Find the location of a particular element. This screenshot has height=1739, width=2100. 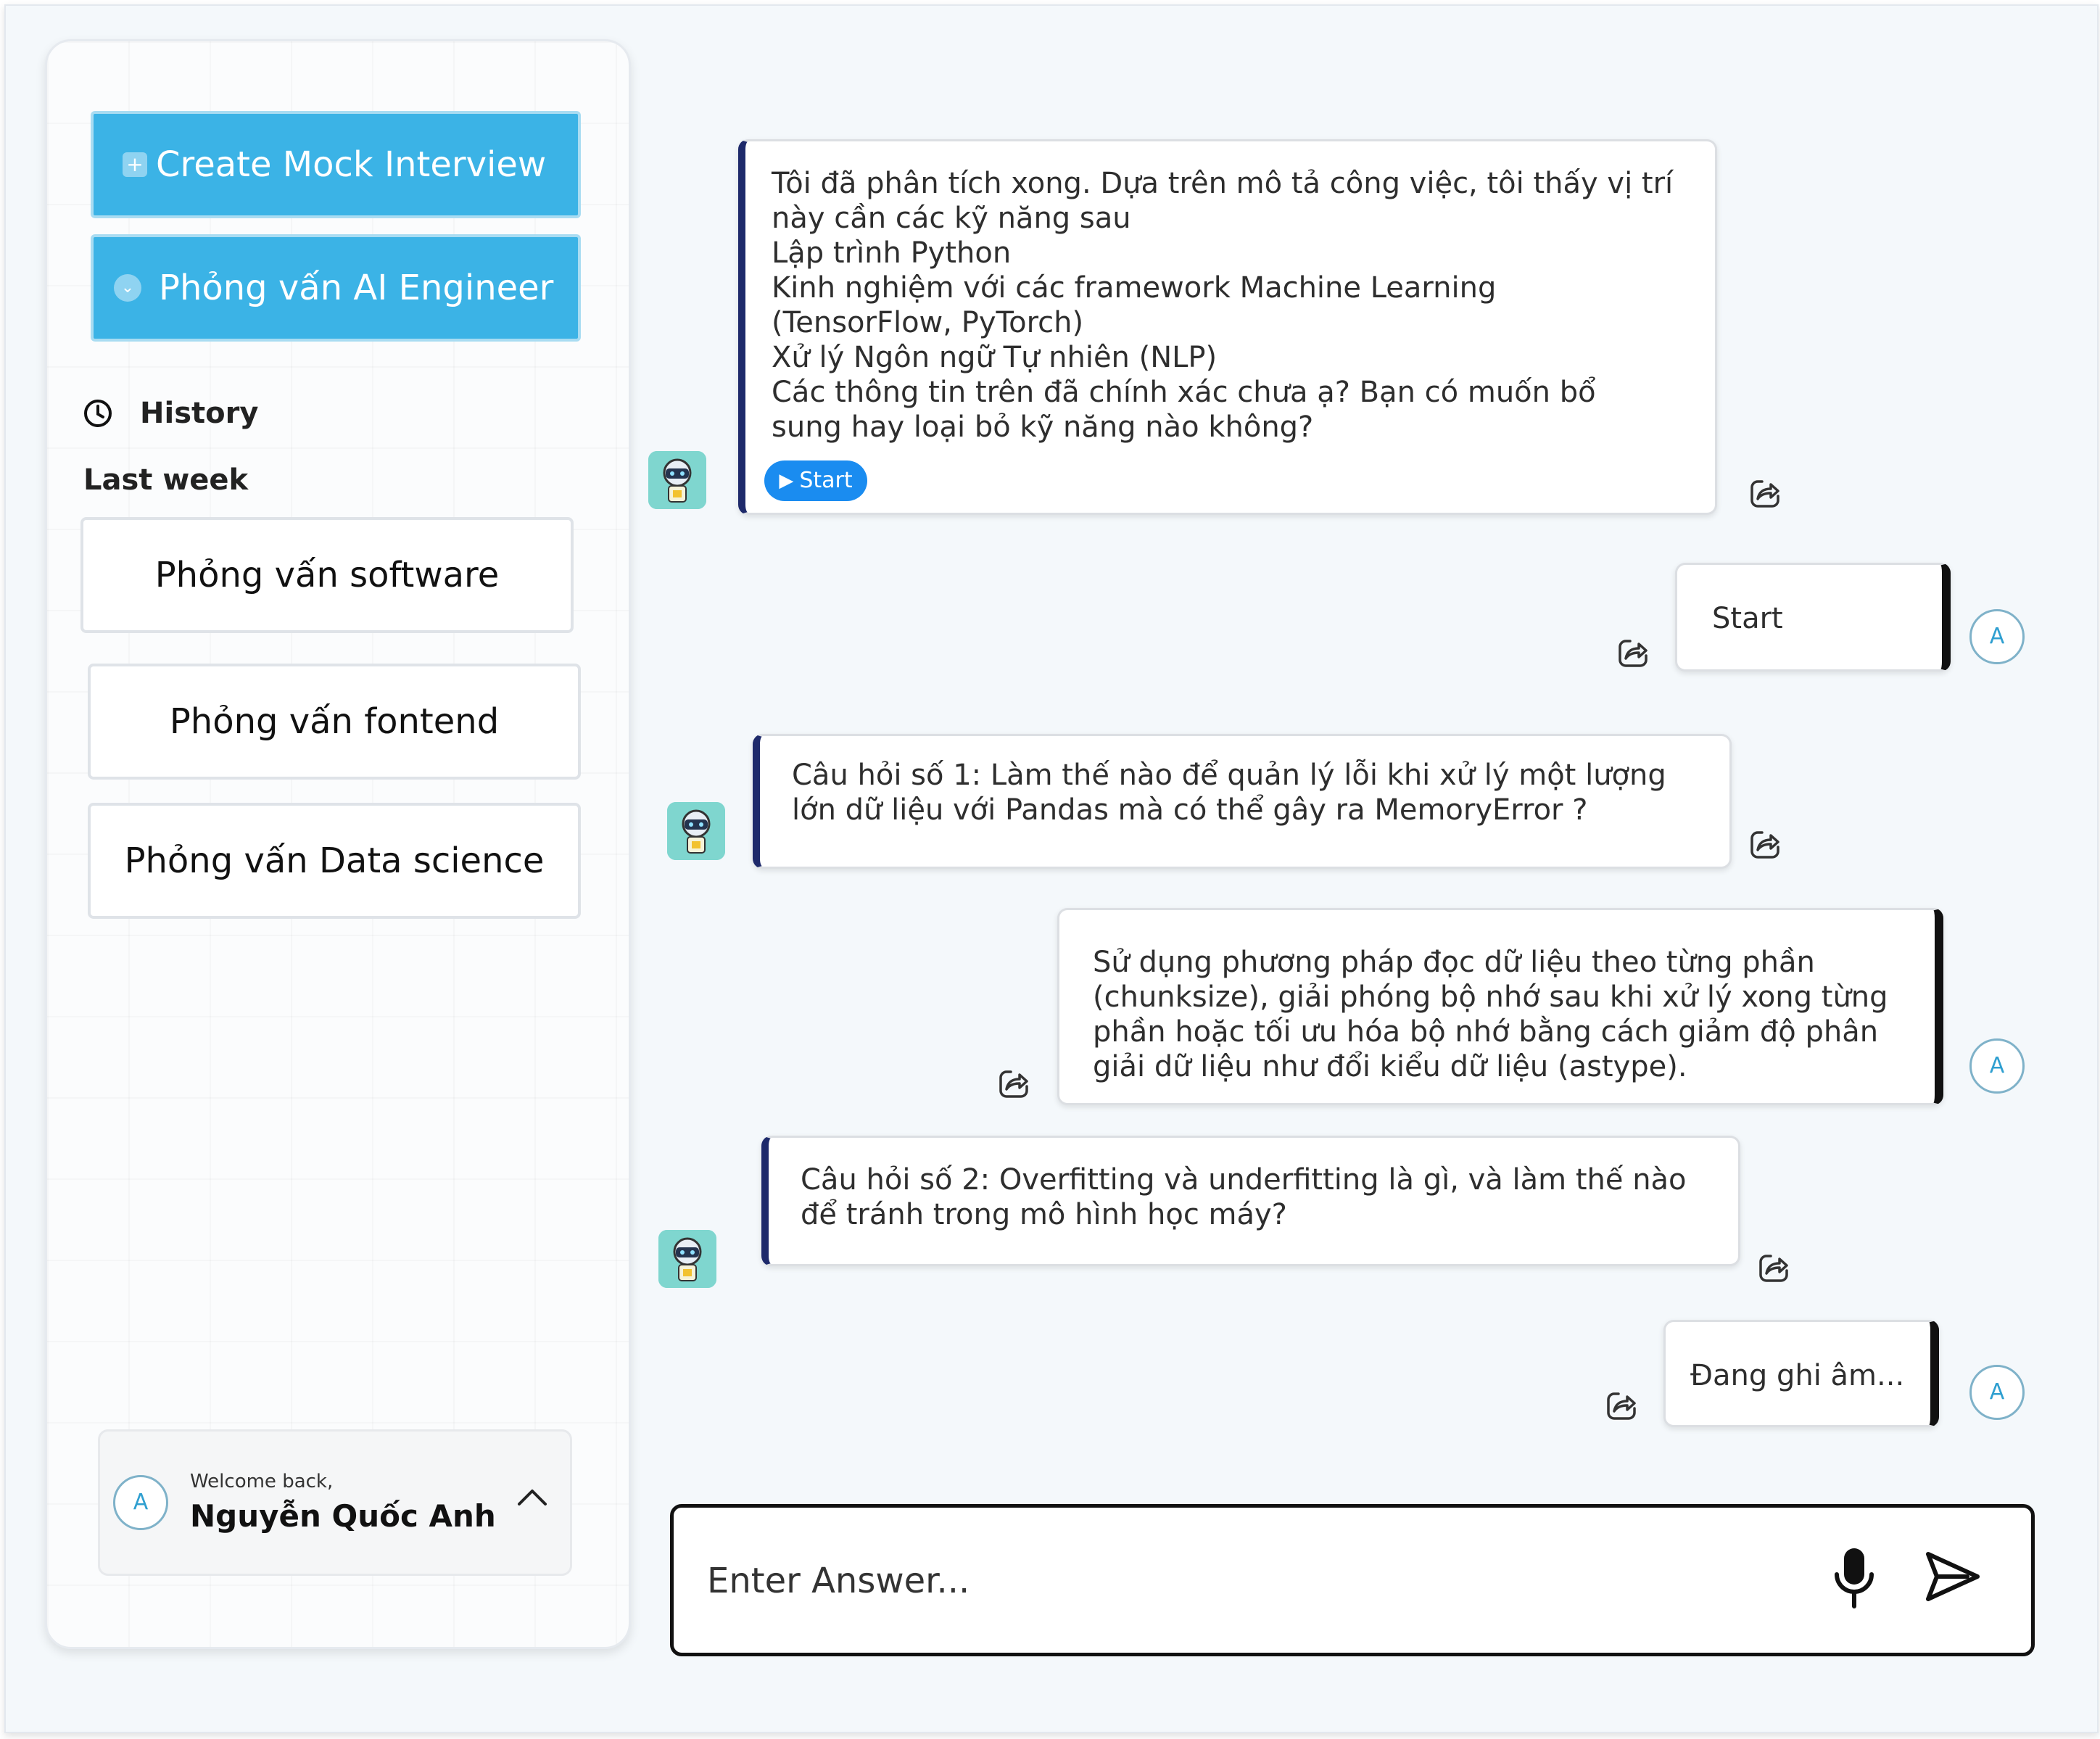

history-item-label: Phỏng vấn fontend is located at coordinates (334, 721).